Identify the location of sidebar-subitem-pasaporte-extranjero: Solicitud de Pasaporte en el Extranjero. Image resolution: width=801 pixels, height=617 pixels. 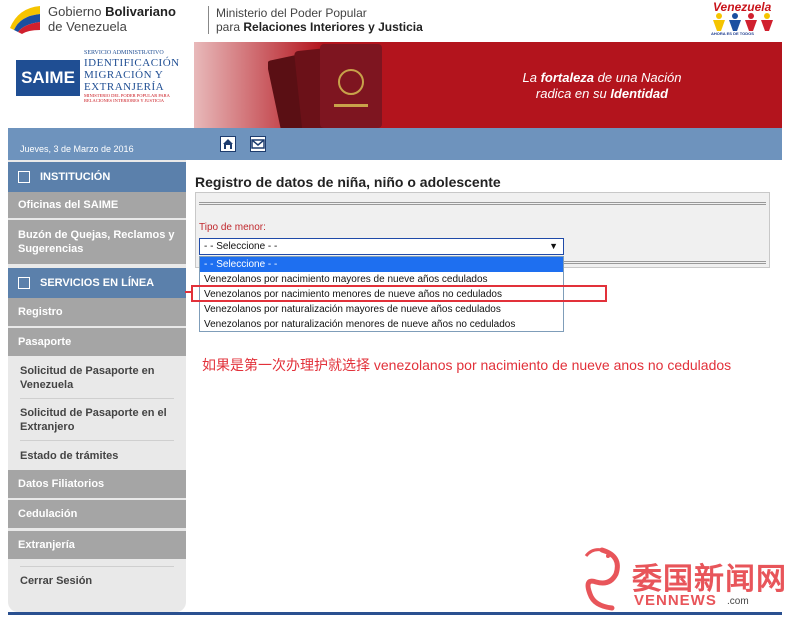
(97, 420).